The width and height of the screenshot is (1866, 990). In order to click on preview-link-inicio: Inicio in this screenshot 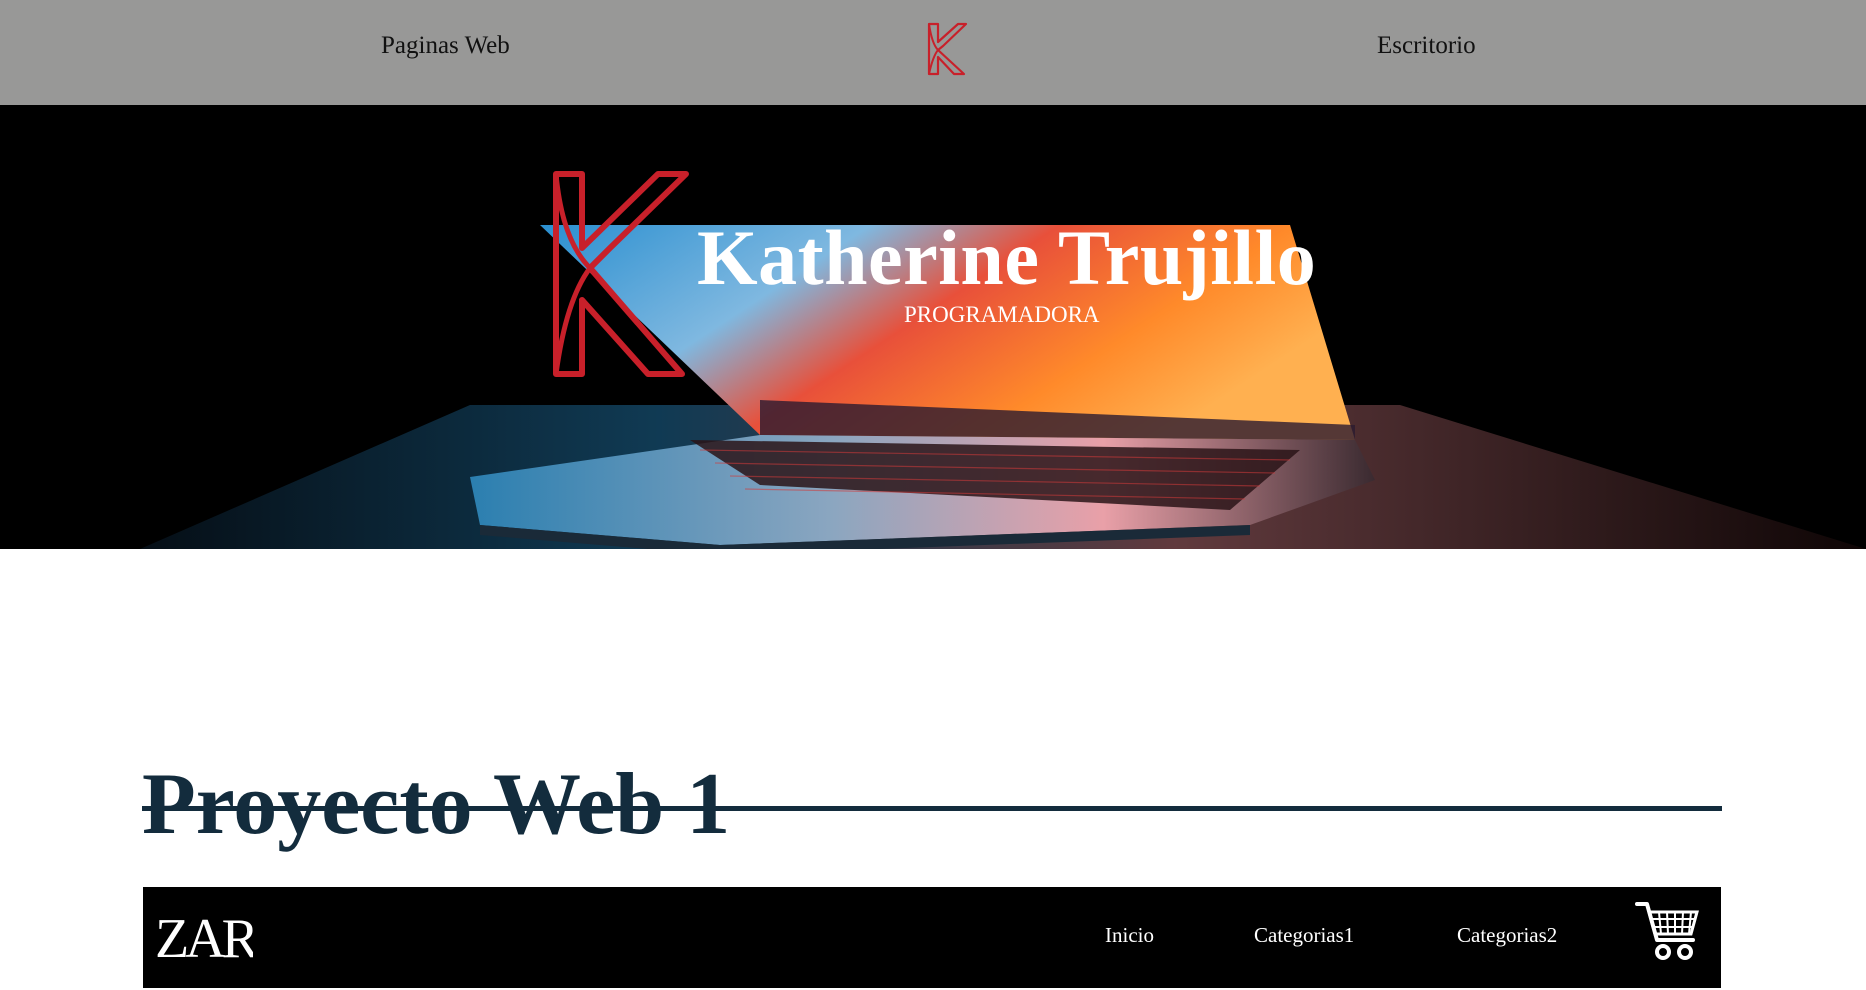, I will do `click(1129, 935)`.